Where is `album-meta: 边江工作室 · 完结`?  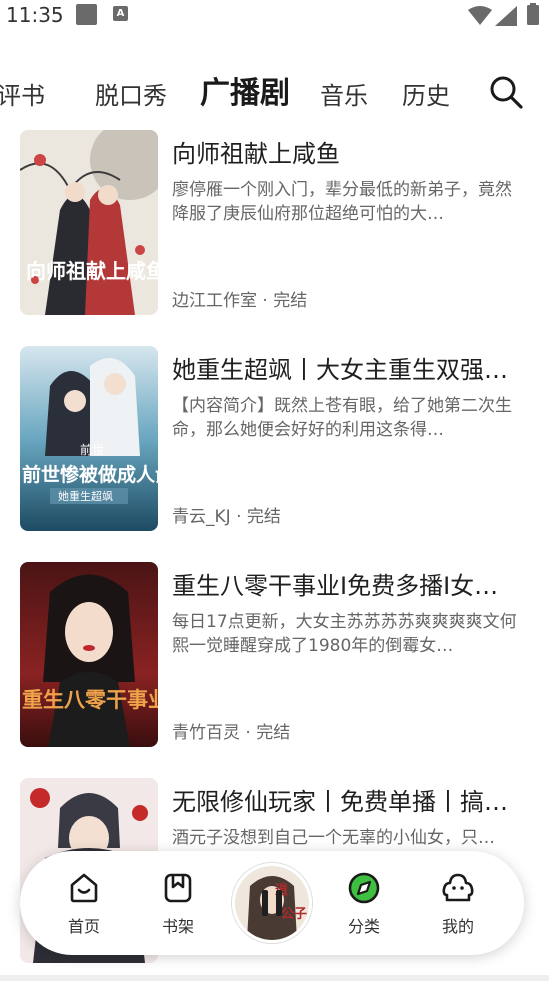 album-meta: 边江工作室 · 完结 is located at coordinates (239, 298).